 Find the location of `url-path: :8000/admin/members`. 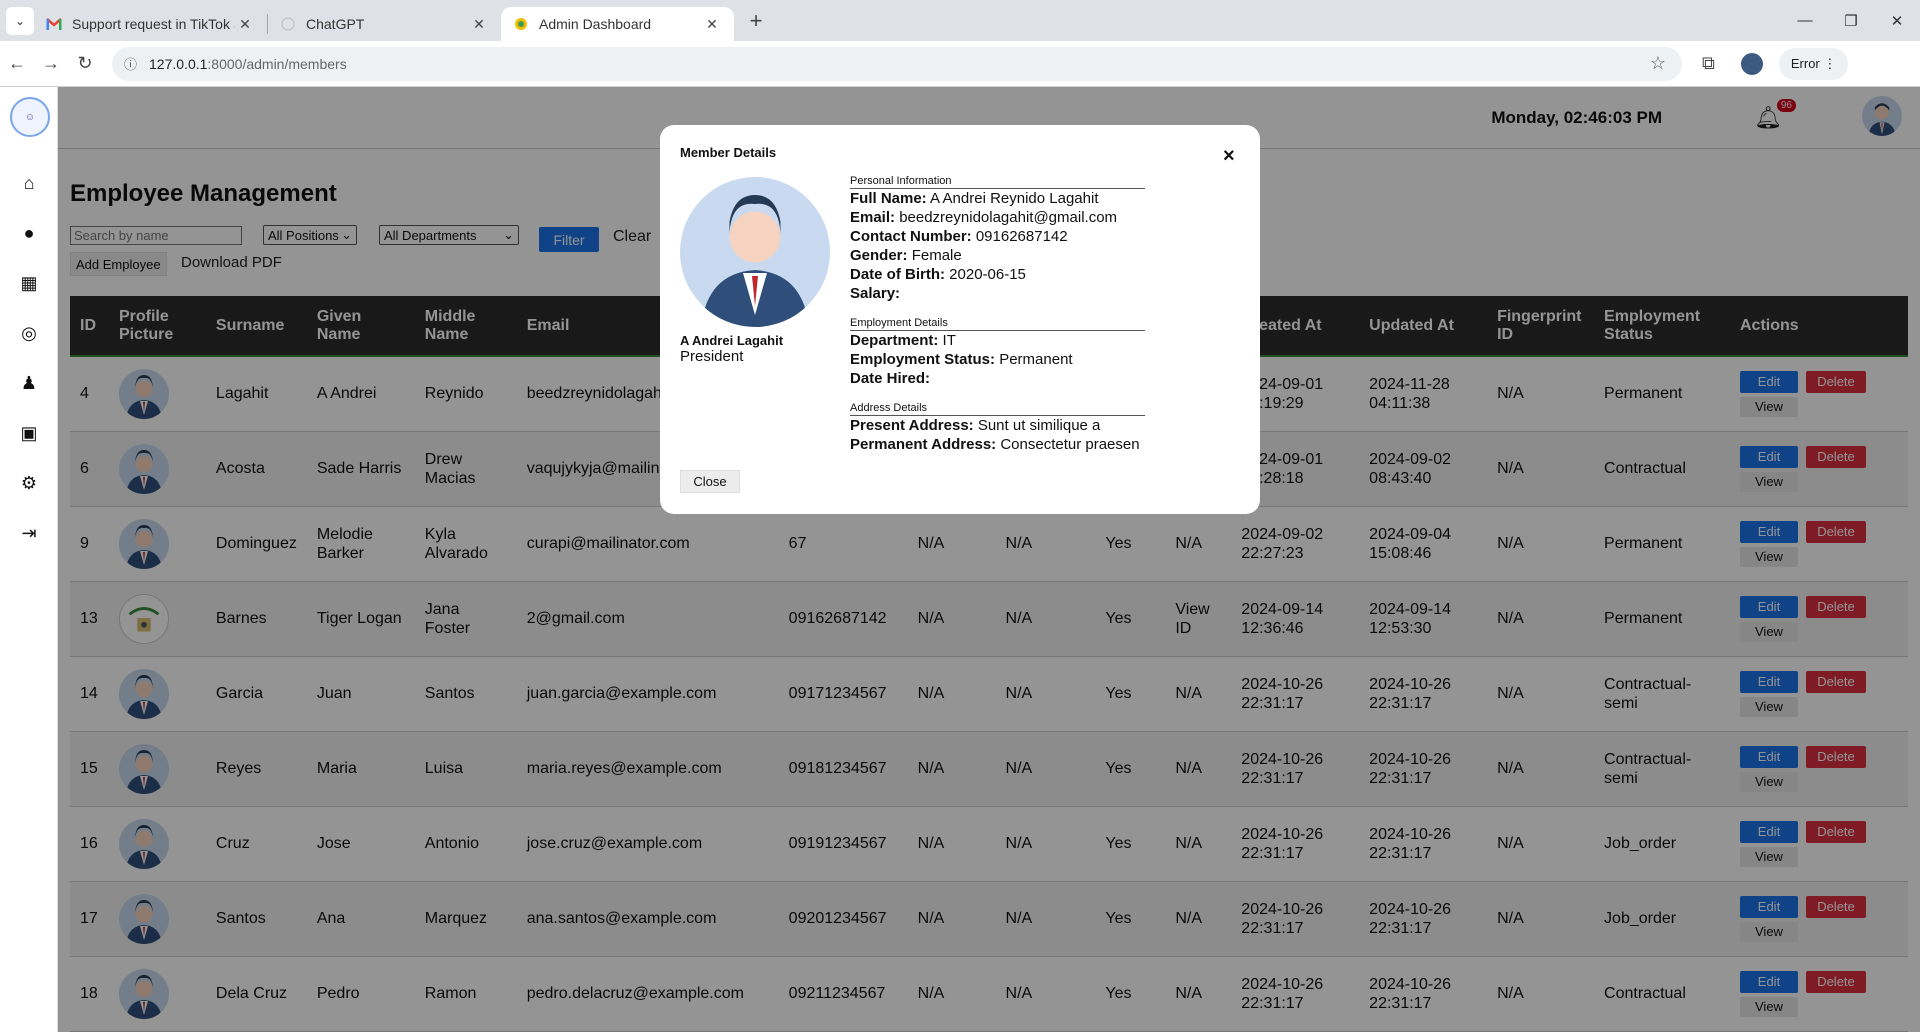

url-path: :8000/admin/members is located at coordinates (277, 63).